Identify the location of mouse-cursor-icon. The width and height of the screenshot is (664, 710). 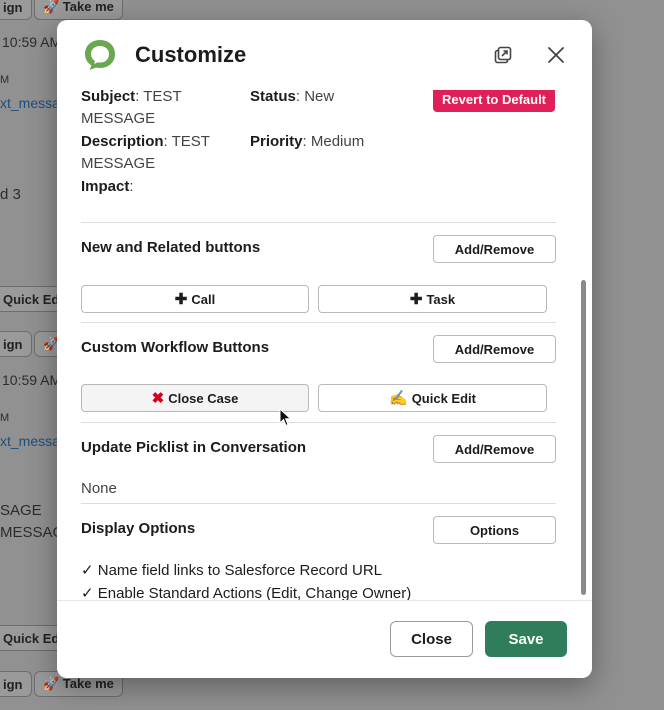
(285, 417).